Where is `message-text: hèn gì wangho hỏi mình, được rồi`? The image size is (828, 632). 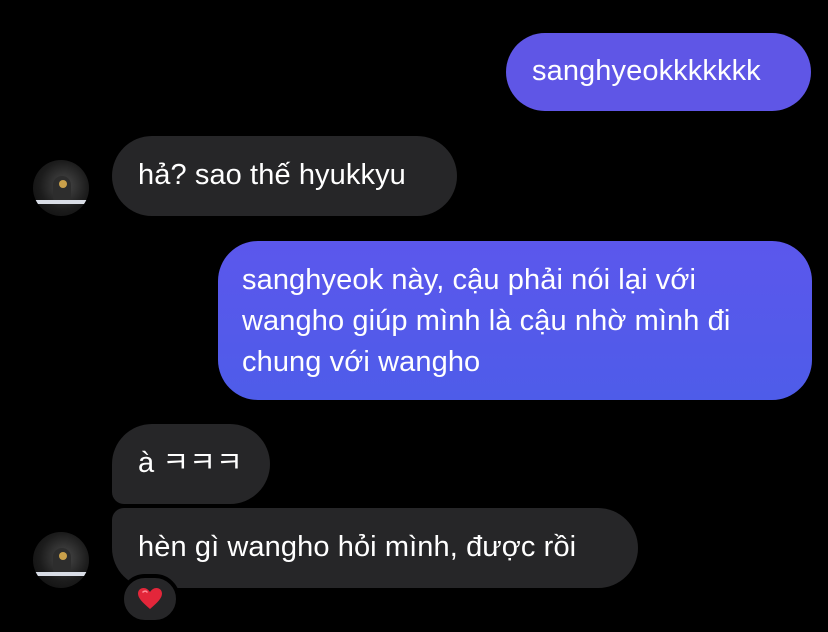
message-text: hèn gì wangho hỏi mình, được rồi is located at coordinates (357, 547).